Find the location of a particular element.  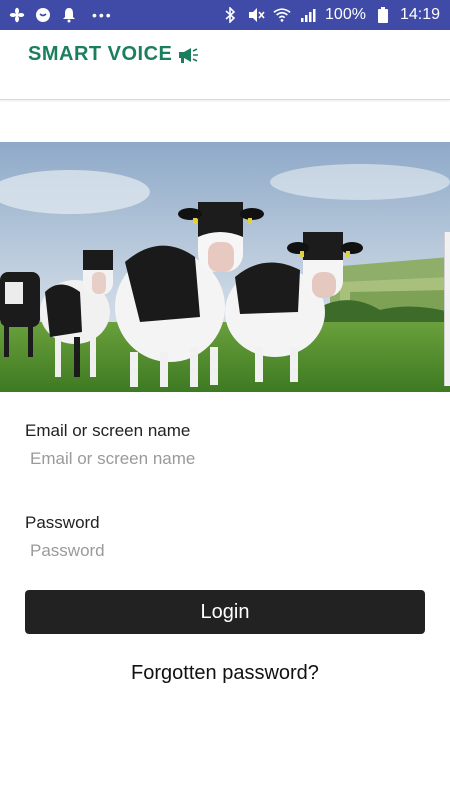

notification-bell-icon is located at coordinates (69, 15).